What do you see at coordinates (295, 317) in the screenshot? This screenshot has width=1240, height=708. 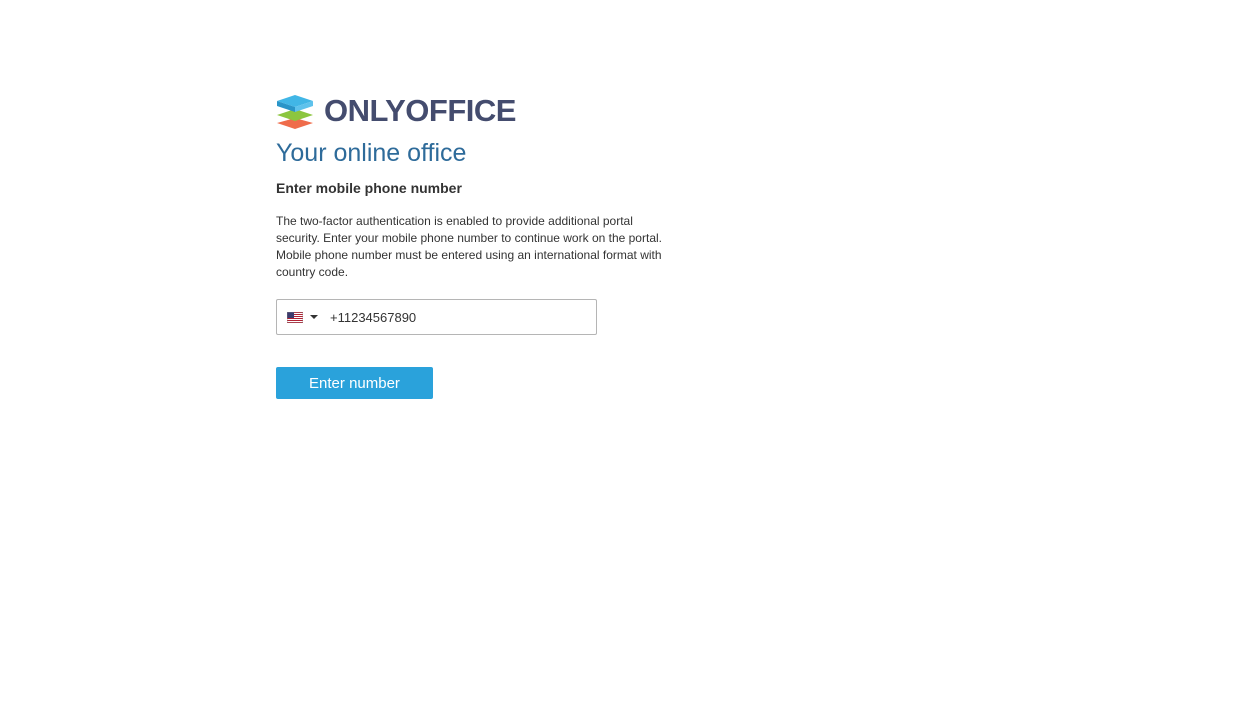 I see `us-flag-icon` at bounding box center [295, 317].